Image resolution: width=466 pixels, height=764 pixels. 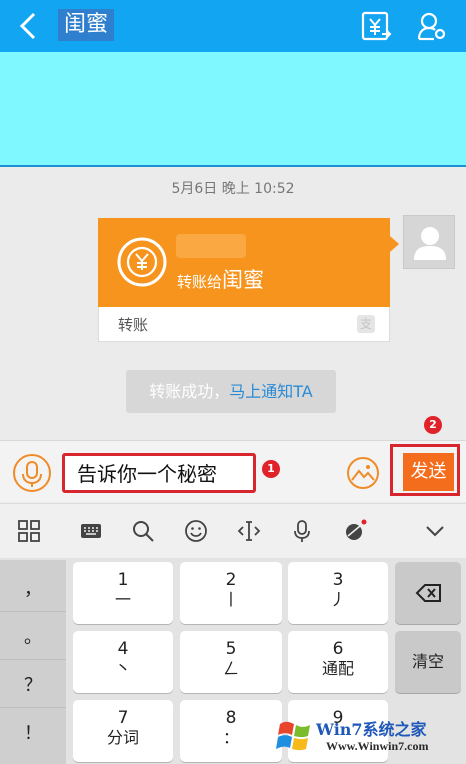 What do you see at coordinates (338, 649) in the screenshot?
I see `key-number: 6` at bounding box center [338, 649].